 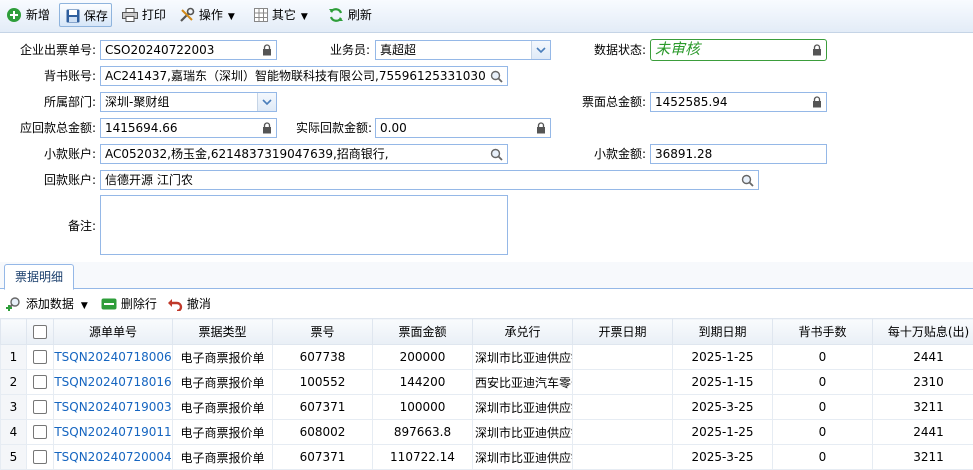 What do you see at coordinates (922, 357) in the screenshot?
I see `interest-cell: 2441` at bounding box center [922, 357].